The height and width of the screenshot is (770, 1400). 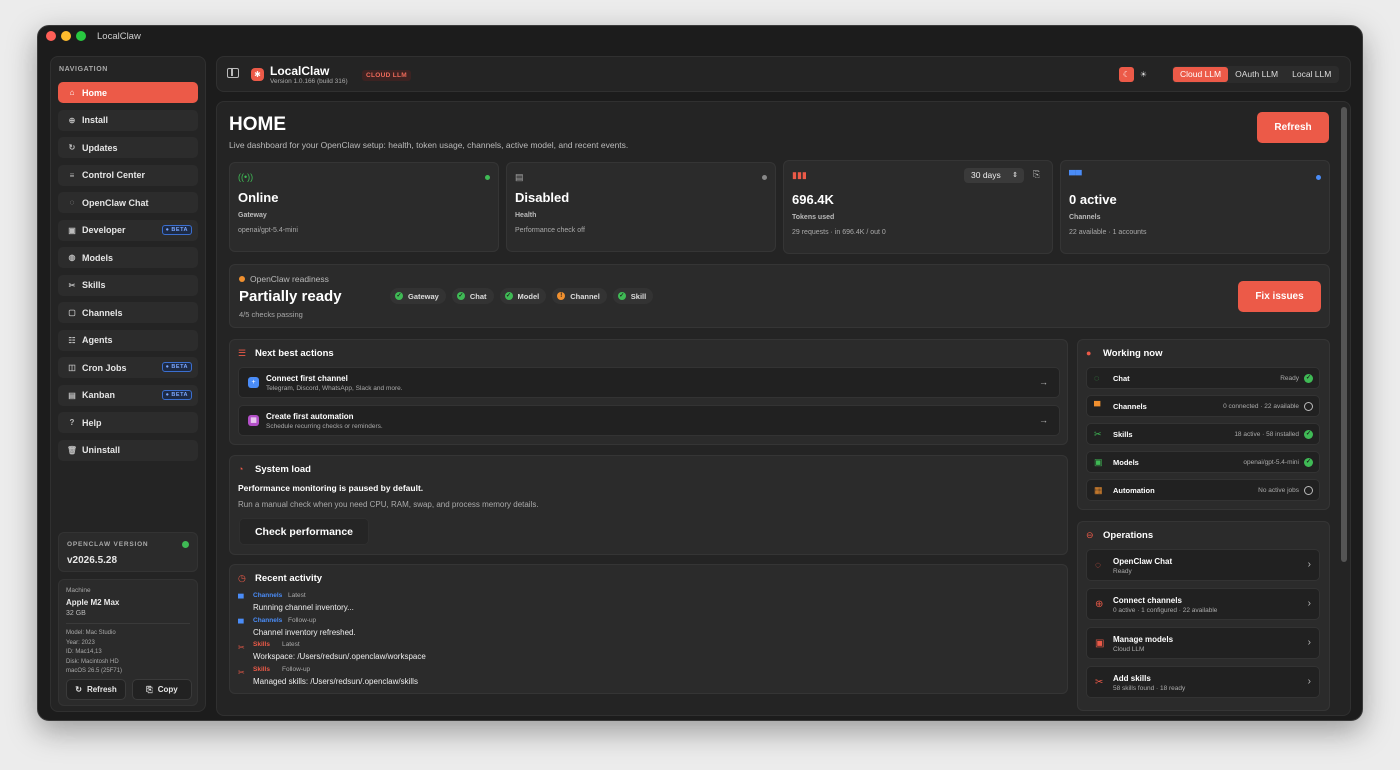 I want to click on activity-tag: Latest, so click(x=297, y=595).